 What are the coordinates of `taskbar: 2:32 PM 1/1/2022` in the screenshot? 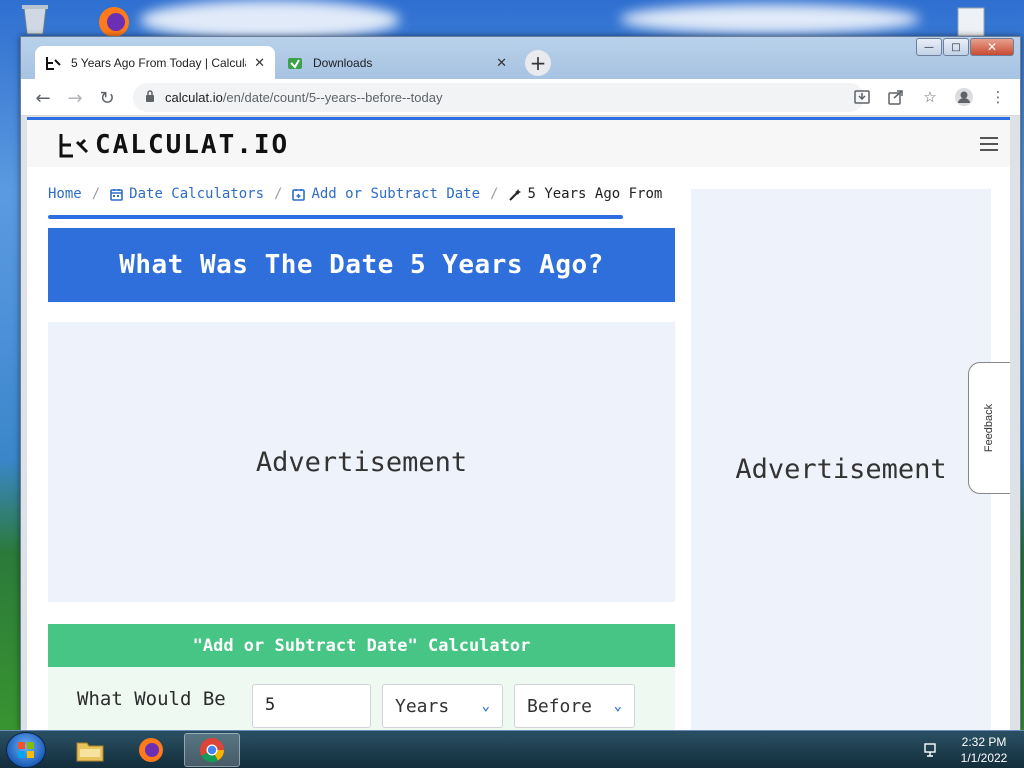 It's located at (512, 749).